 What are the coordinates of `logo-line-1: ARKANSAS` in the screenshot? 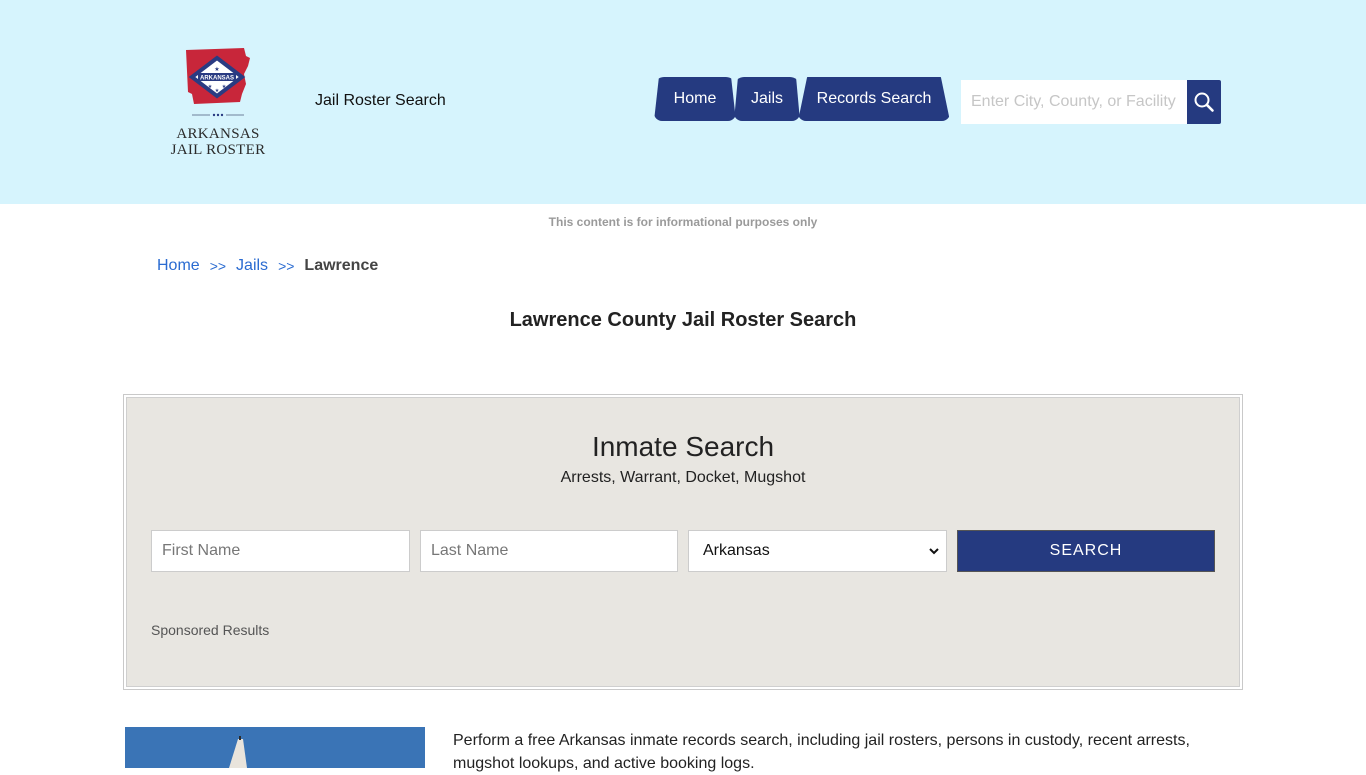 It's located at (218, 134).